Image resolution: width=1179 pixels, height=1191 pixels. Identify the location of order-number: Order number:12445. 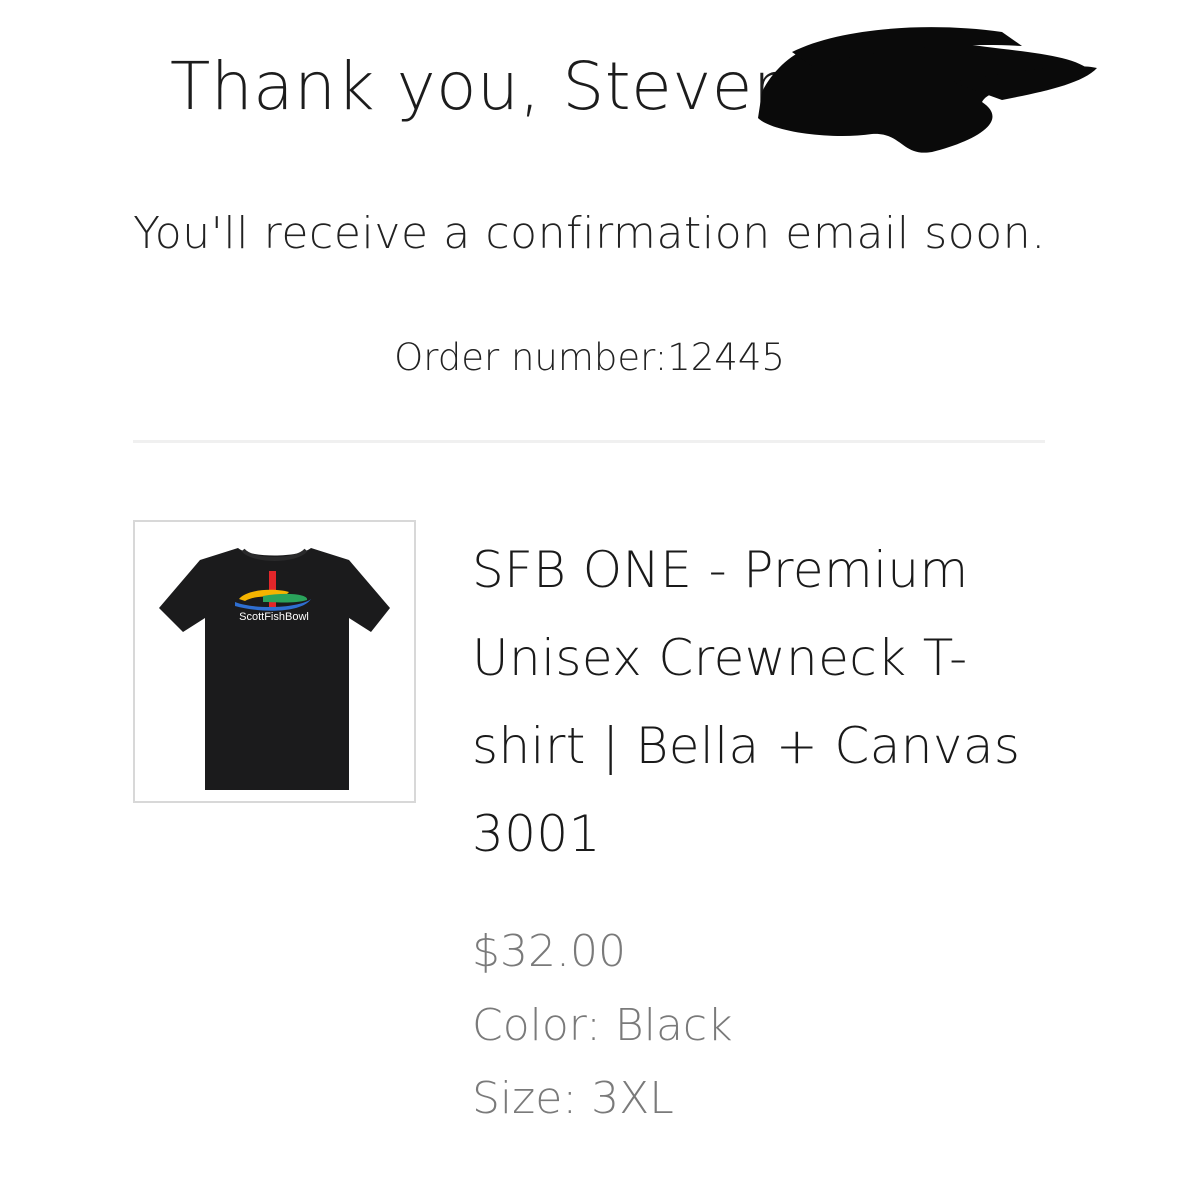
(589, 357).